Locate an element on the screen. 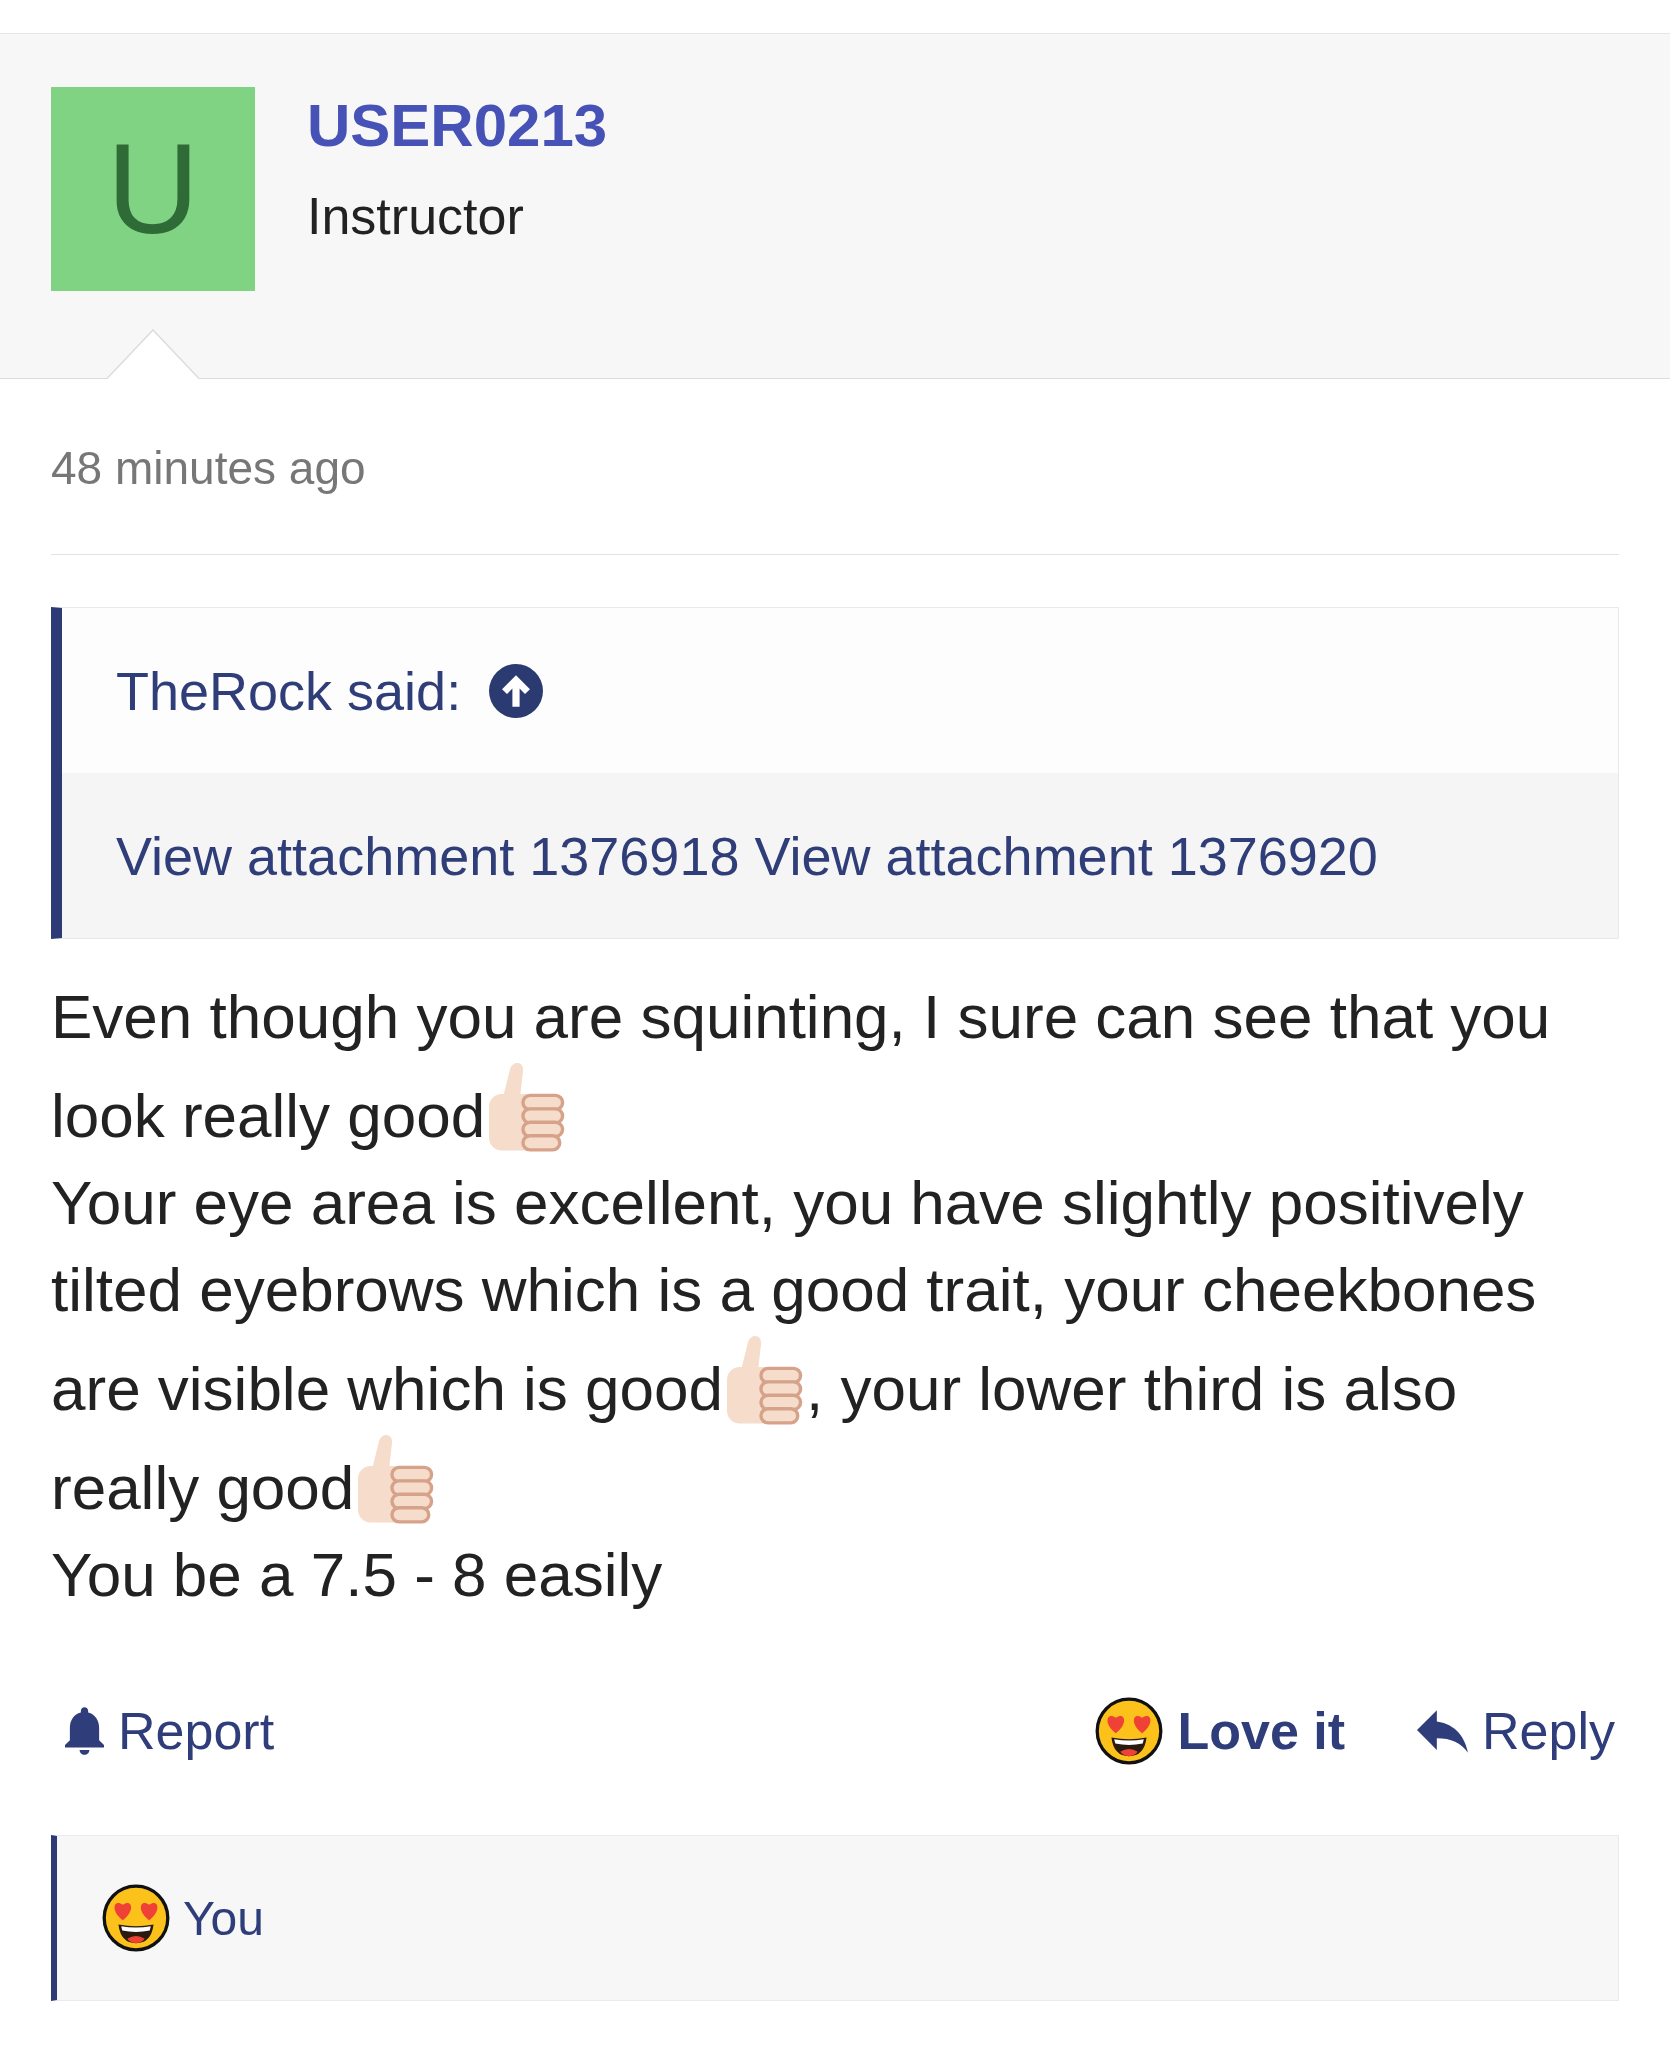 The width and height of the screenshot is (1670, 2048). post-timestamp: 48 minutes ago is located at coordinates (208, 468).